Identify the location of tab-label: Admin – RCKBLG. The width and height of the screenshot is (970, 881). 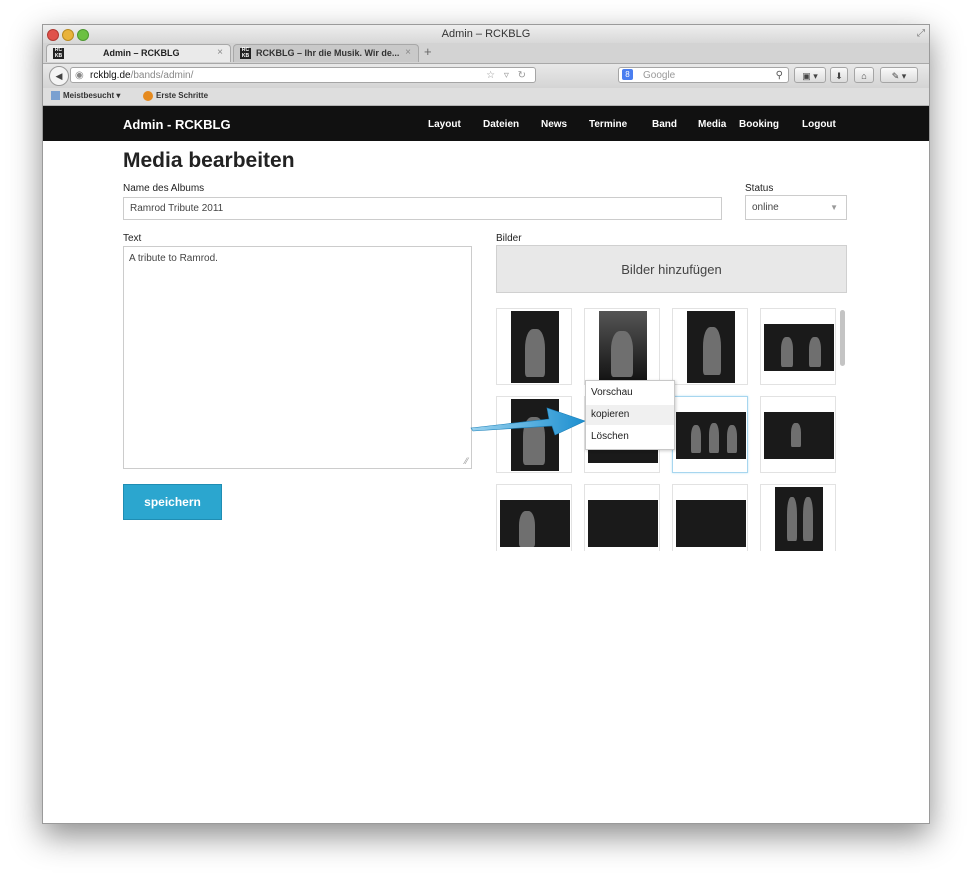
(141, 53).